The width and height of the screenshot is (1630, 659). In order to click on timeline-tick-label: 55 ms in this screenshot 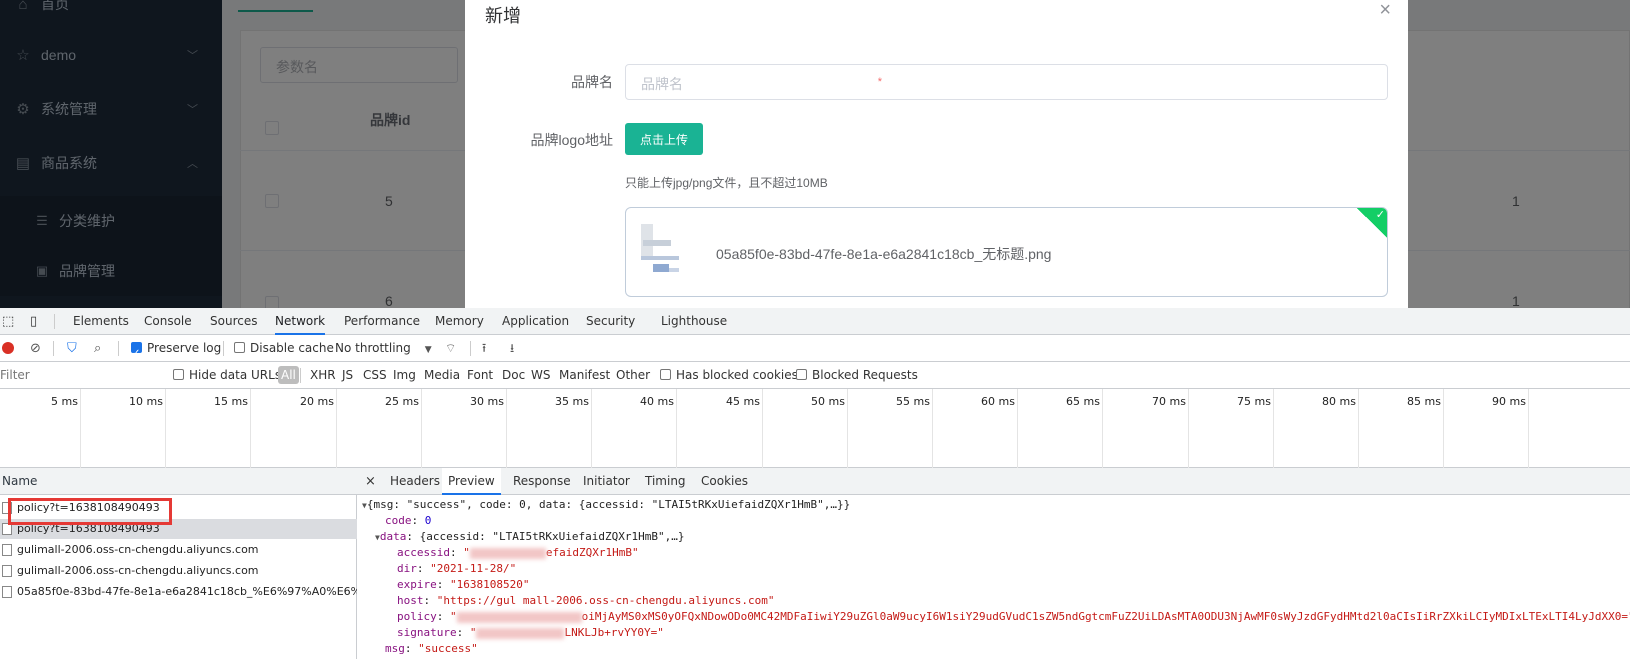, I will do `click(913, 401)`.